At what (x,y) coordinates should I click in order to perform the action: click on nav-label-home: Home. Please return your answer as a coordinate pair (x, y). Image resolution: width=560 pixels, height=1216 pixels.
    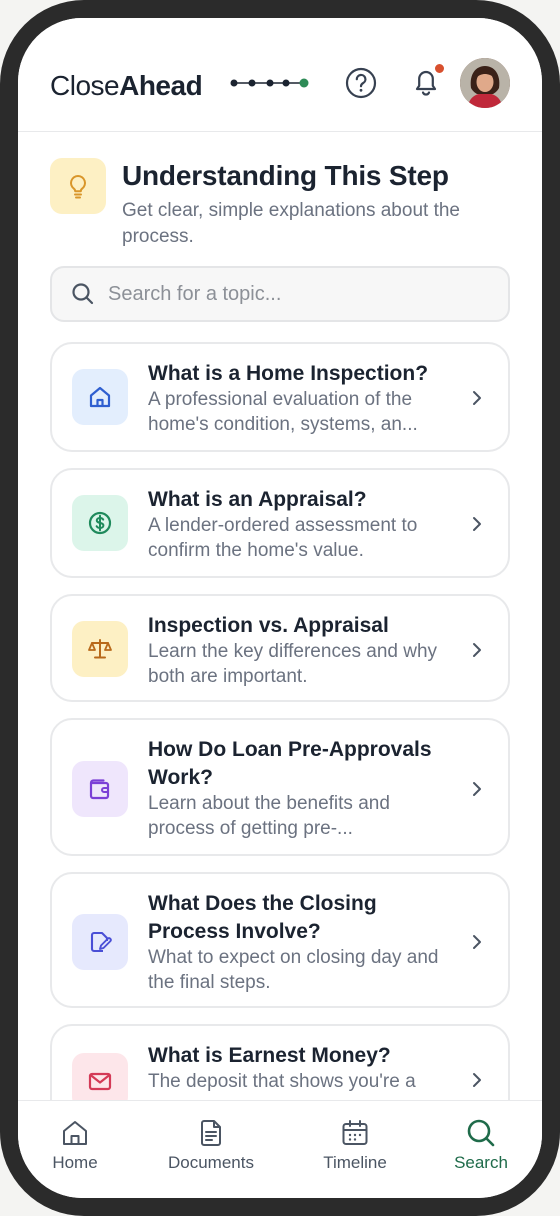
    Looking at the image, I should click on (75, 1162).